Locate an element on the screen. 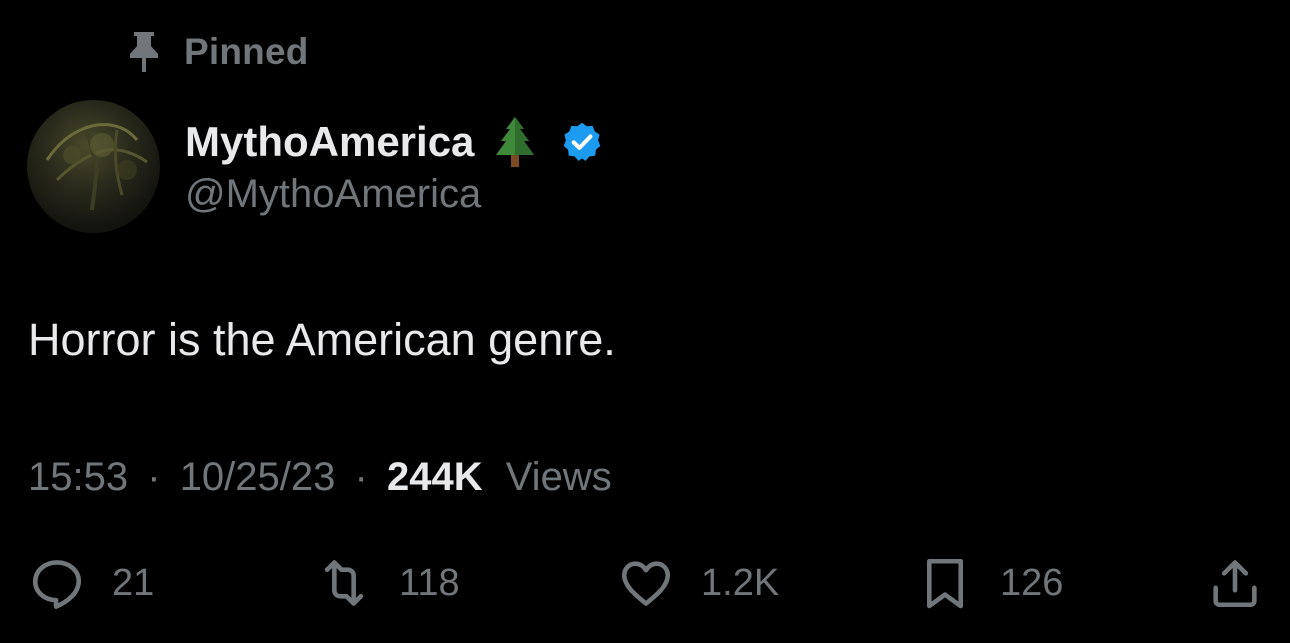 The width and height of the screenshot is (1290, 643). reply-icon is located at coordinates (57, 584).